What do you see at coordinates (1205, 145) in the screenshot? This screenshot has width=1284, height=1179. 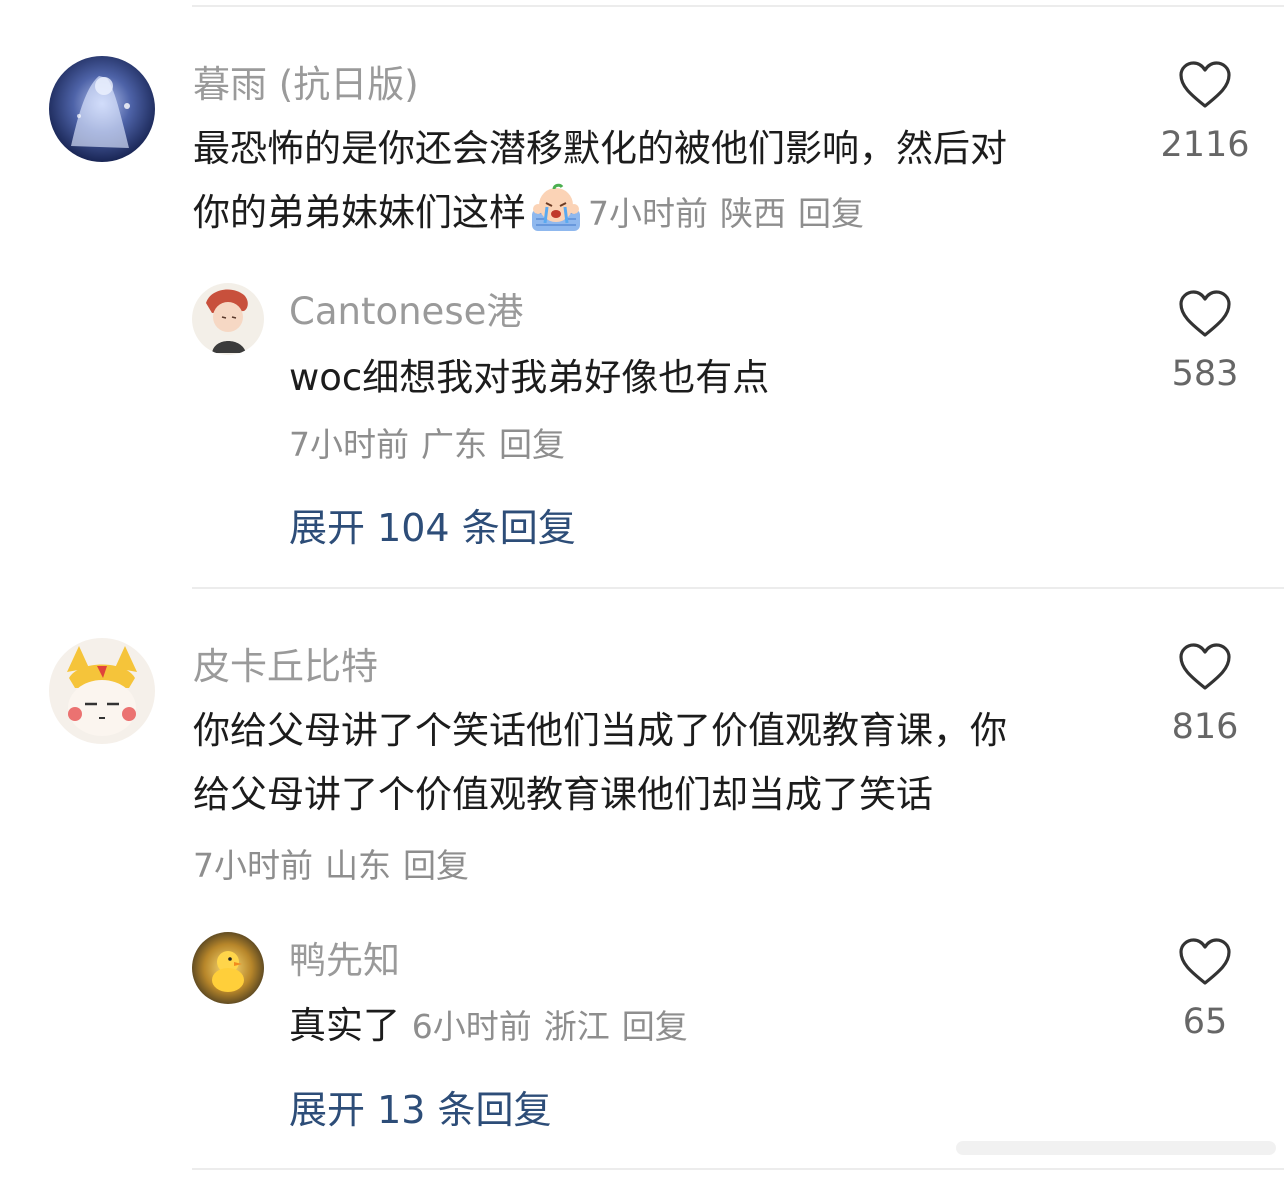 I see `like-count: 2116` at bounding box center [1205, 145].